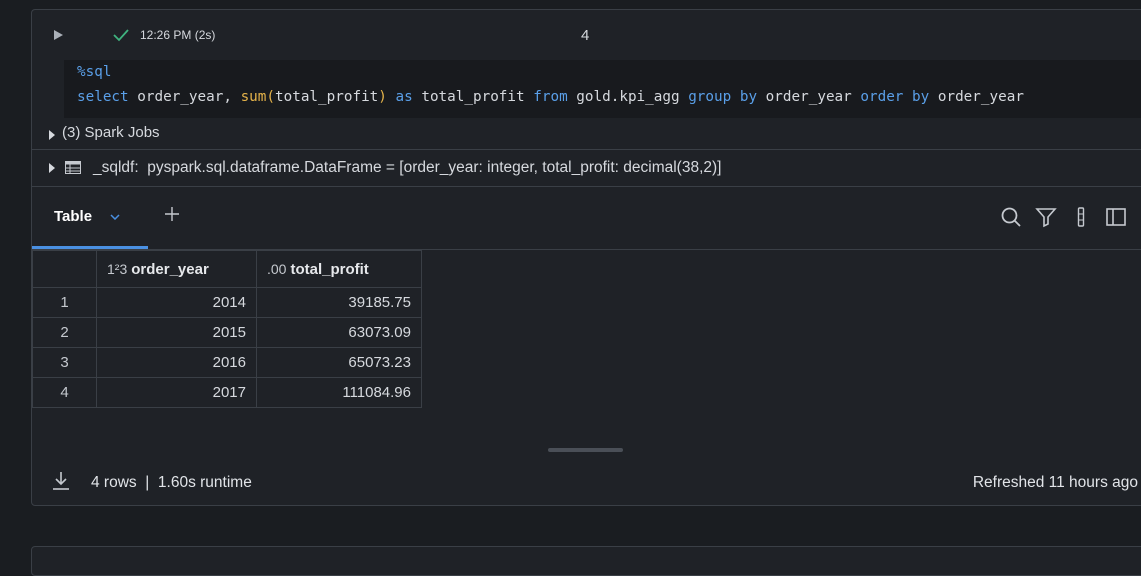 The width and height of the screenshot is (1141, 576). Describe the element at coordinates (176, 362) in the screenshot. I see `cell-order-year: 2016` at that location.